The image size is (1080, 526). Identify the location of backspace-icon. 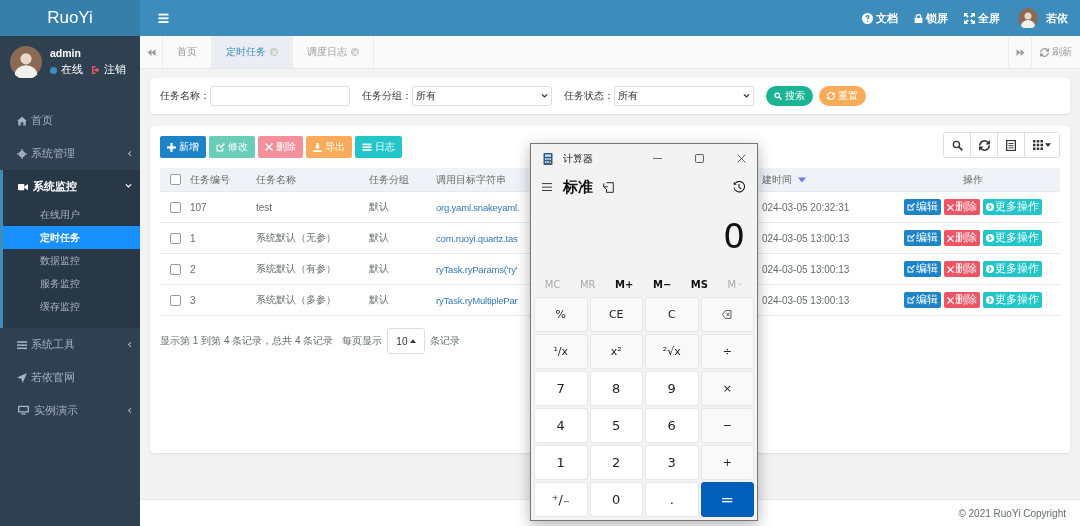
(727, 314).